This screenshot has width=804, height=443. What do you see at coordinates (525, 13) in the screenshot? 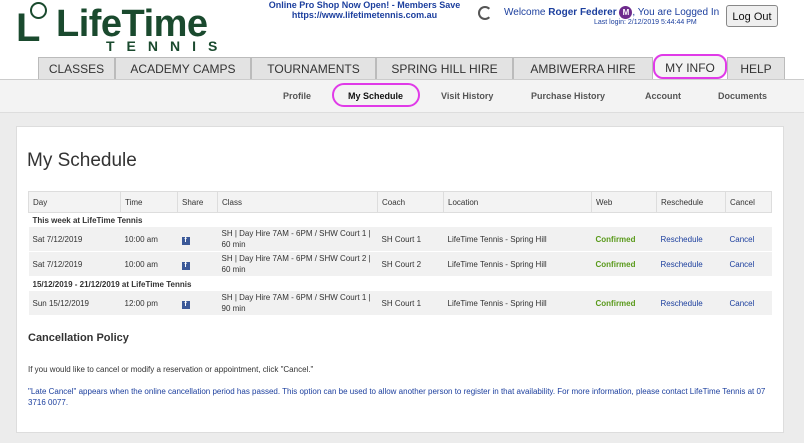
I see `welcome-text: Welcome` at bounding box center [525, 13].